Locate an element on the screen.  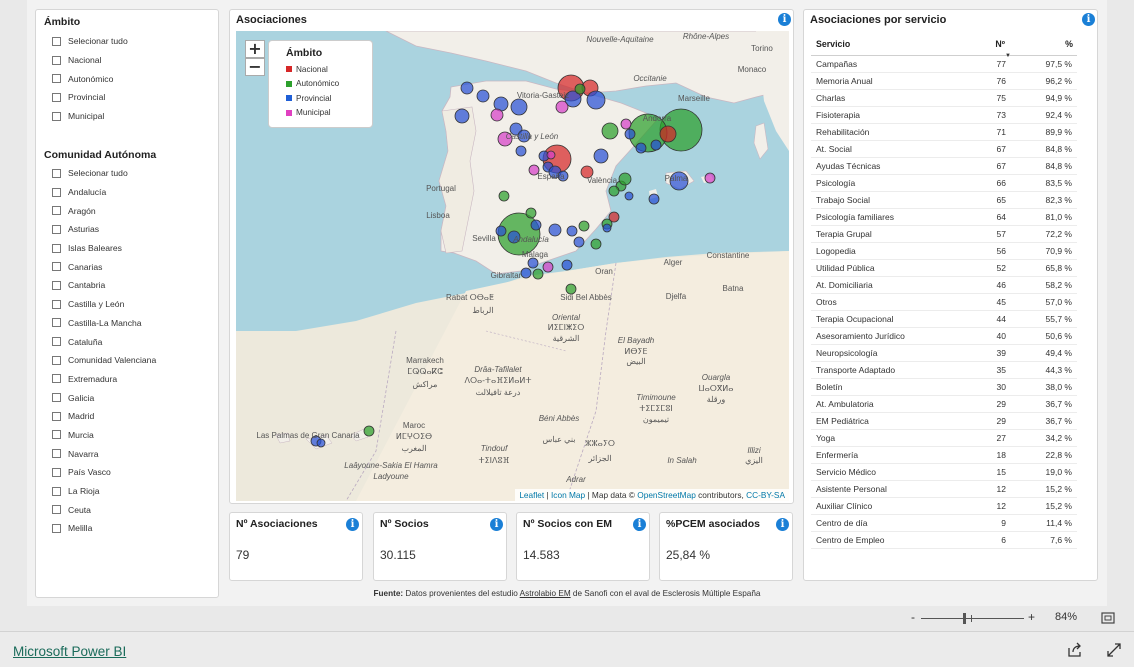
table-row: Enfermería 18 22,8 % is located at coordinates (944, 455).